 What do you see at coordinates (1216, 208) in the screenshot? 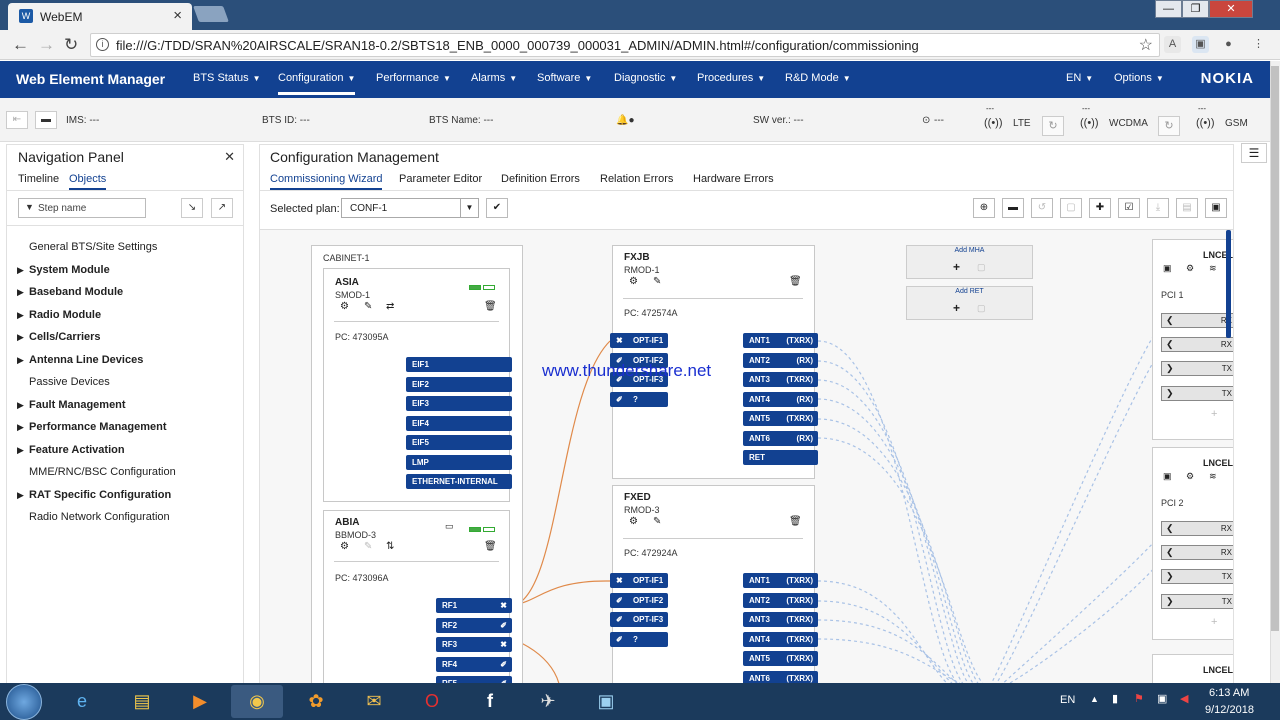
I see `save-button: ▣` at bounding box center [1216, 208].